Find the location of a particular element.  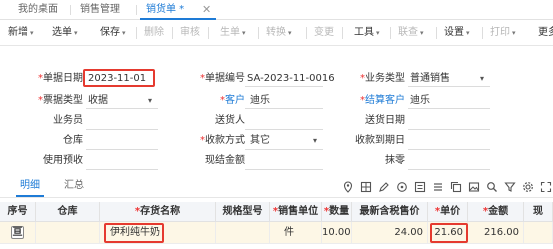

cell-latest-price: 24.00 is located at coordinates (390, 233).